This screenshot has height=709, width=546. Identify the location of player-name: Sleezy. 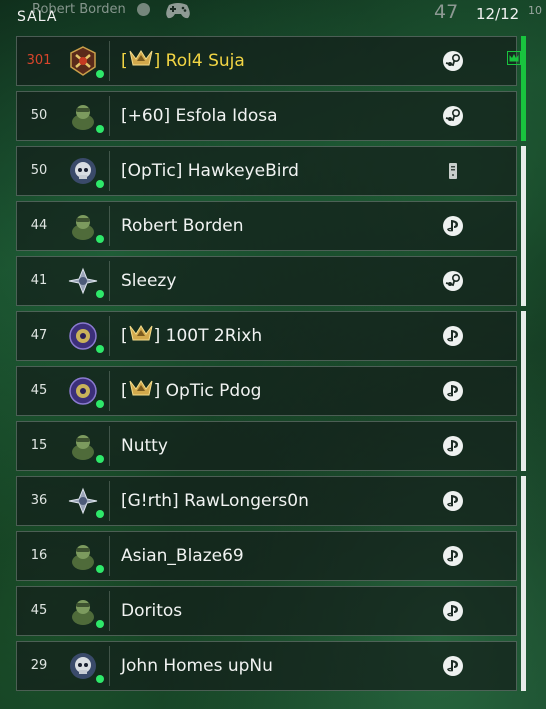
(148, 281).